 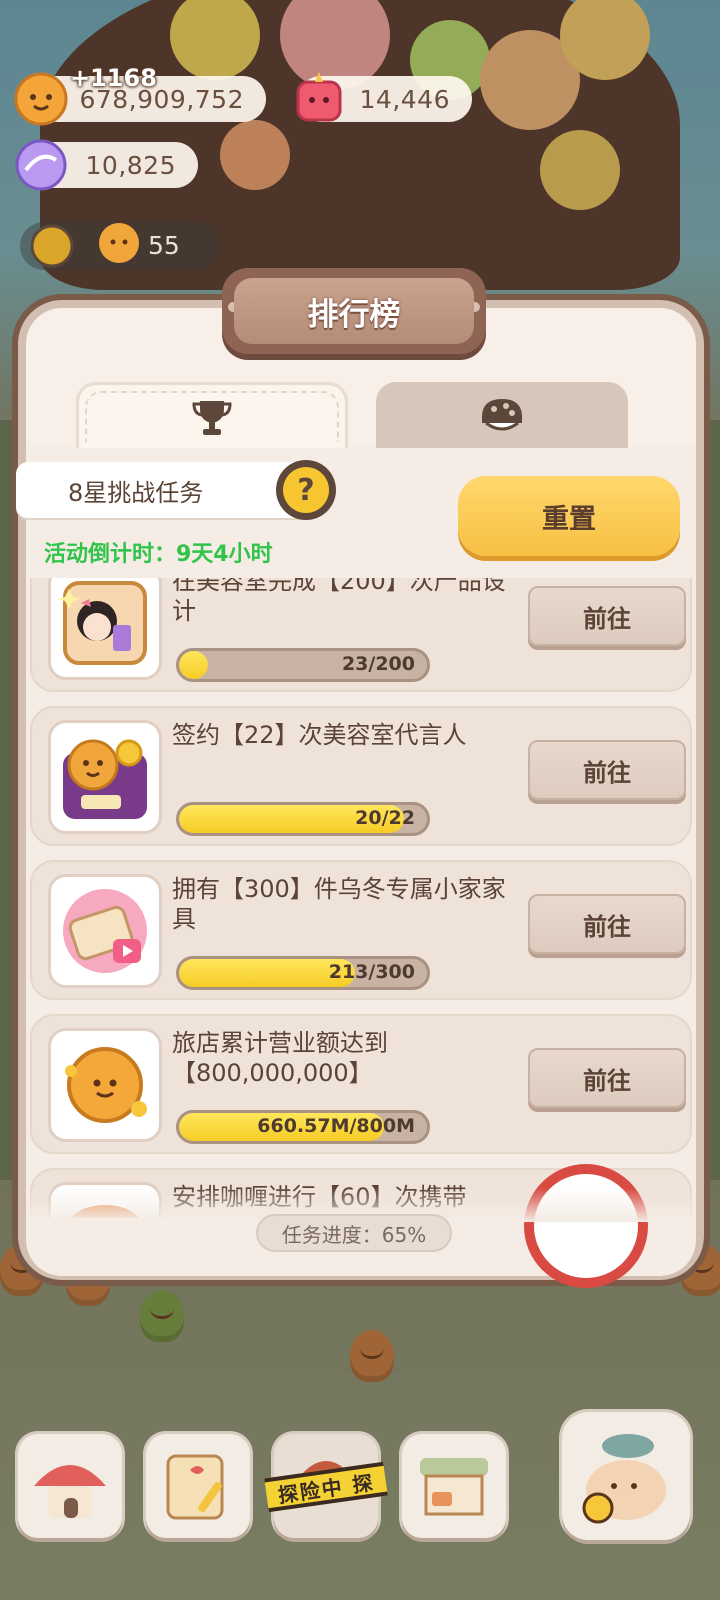 What do you see at coordinates (105, 629) in the screenshot?
I see `product-design-icon` at bounding box center [105, 629].